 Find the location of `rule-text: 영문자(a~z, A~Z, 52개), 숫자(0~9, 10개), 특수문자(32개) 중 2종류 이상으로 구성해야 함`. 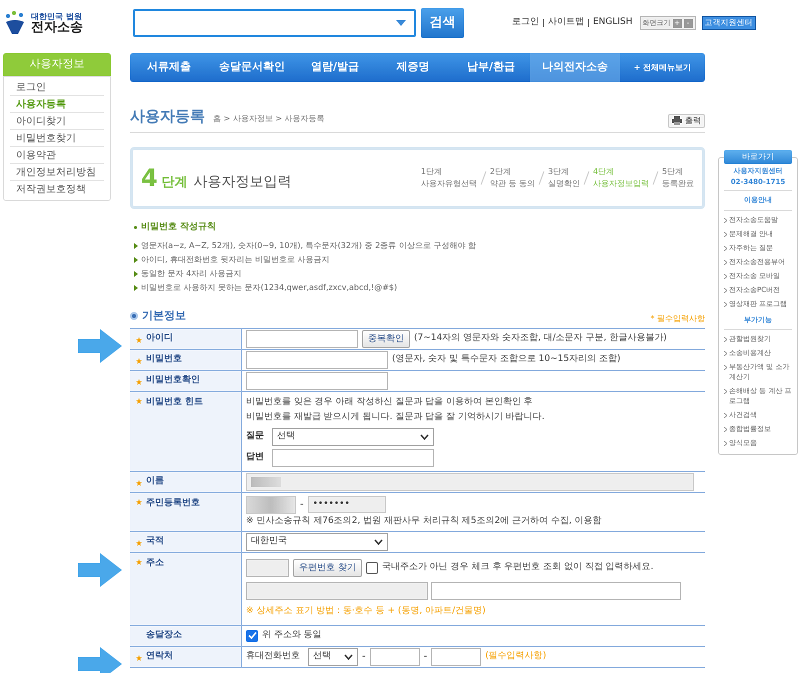

rule-text: 영문자(a~z, A~Z, 52개), 숫자(0~9, 10개), 특수문자(32개) 중 2종류 이상으로 구성해야 함 is located at coordinates (308, 246).